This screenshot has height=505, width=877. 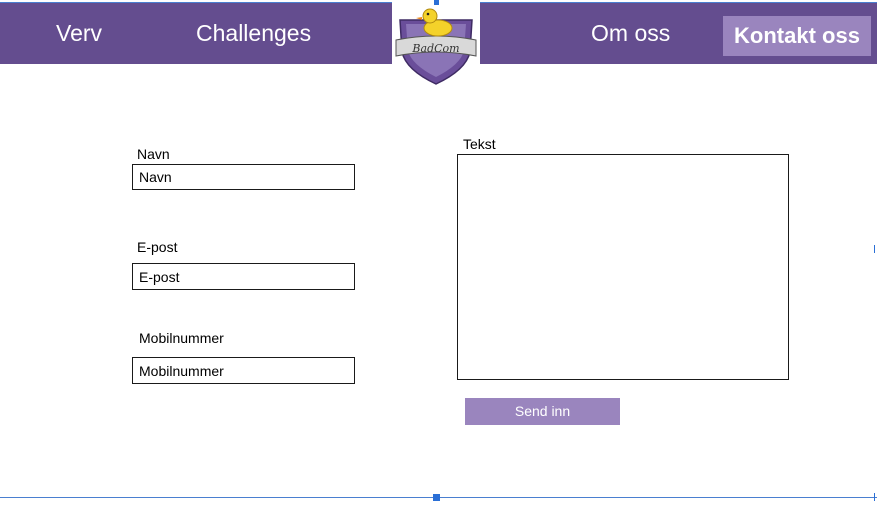 I want to click on text-label: Tekst, so click(x=479, y=144).